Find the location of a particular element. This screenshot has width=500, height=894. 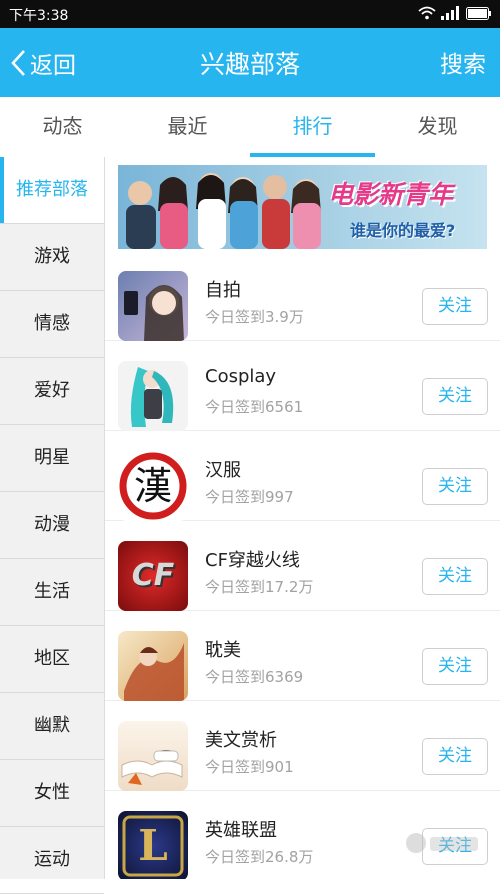

back-label: 返回 is located at coordinates (53, 66).